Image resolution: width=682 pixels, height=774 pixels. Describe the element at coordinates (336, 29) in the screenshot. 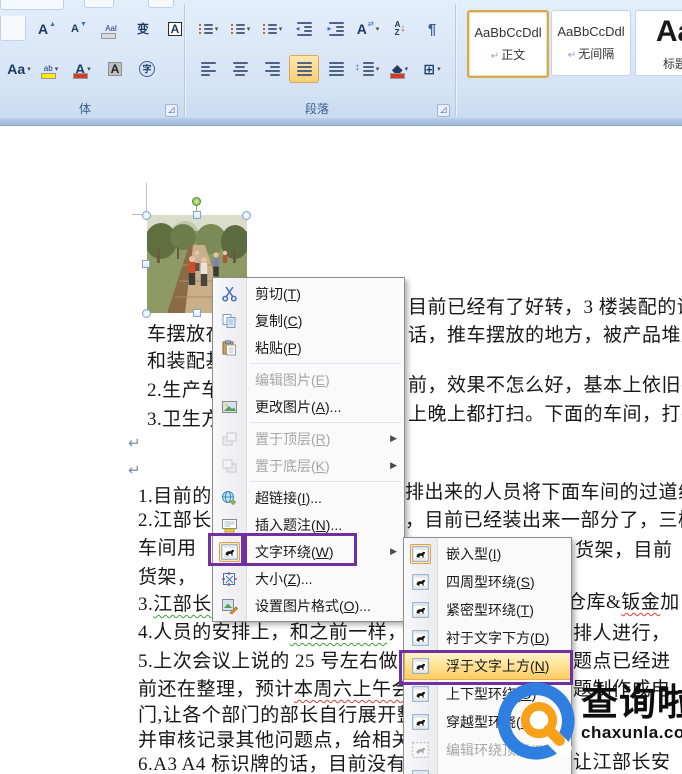

I see `increase-indent-button` at that location.